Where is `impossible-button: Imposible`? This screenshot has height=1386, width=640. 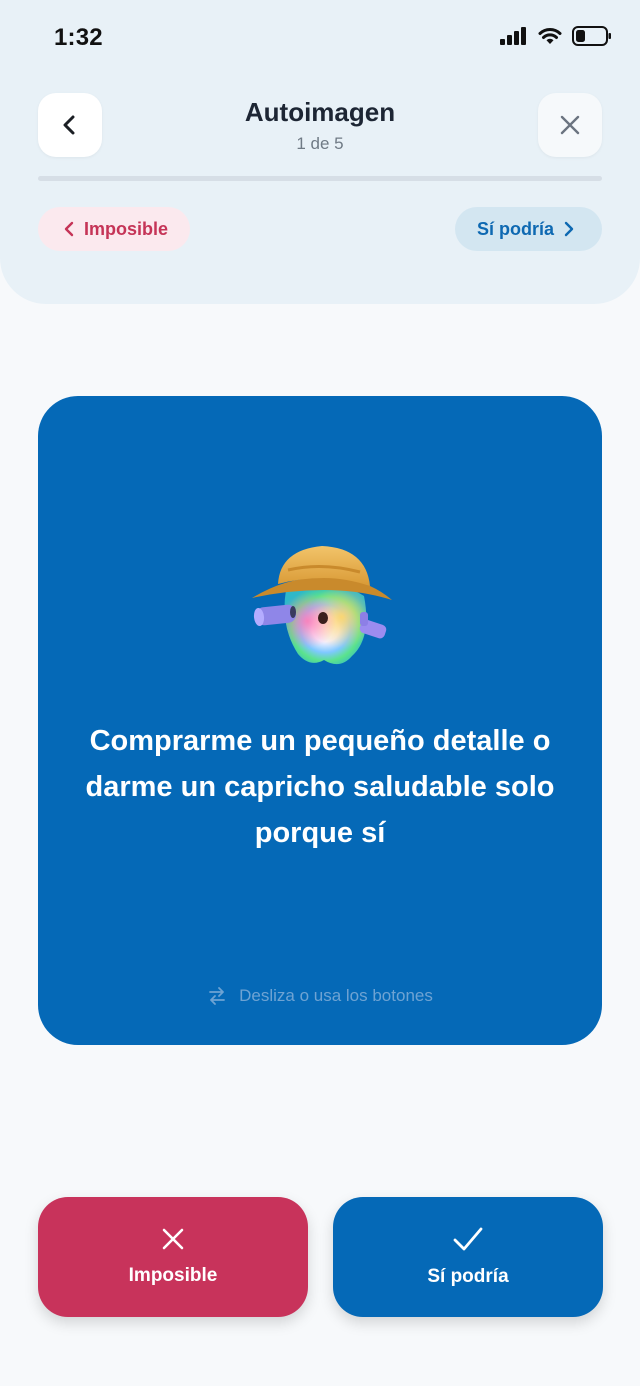 impossible-button: Imposible is located at coordinates (173, 1257).